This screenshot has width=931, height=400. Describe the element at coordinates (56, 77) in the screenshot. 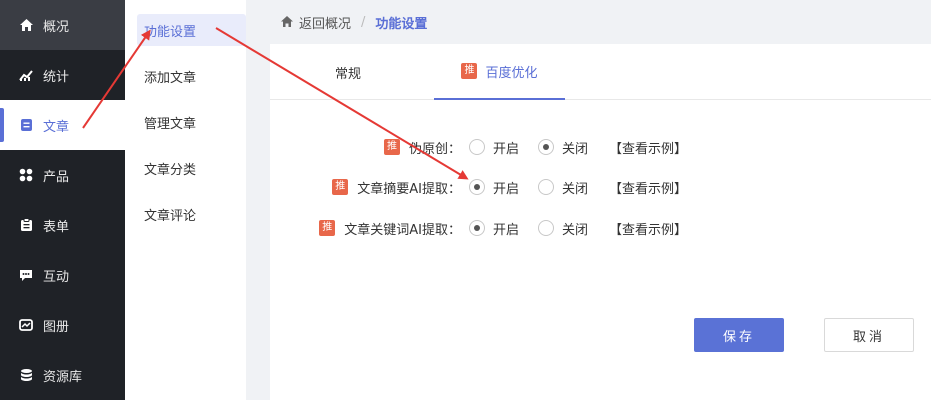

I see `sidebar-item-label: 统计` at that location.